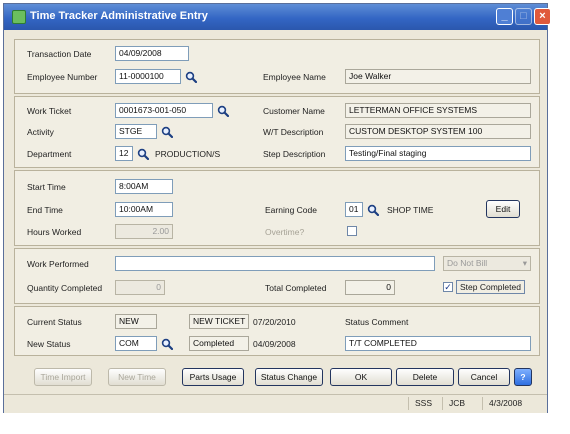  I want to click on employee-number-label: Employee Number, so click(62, 77).